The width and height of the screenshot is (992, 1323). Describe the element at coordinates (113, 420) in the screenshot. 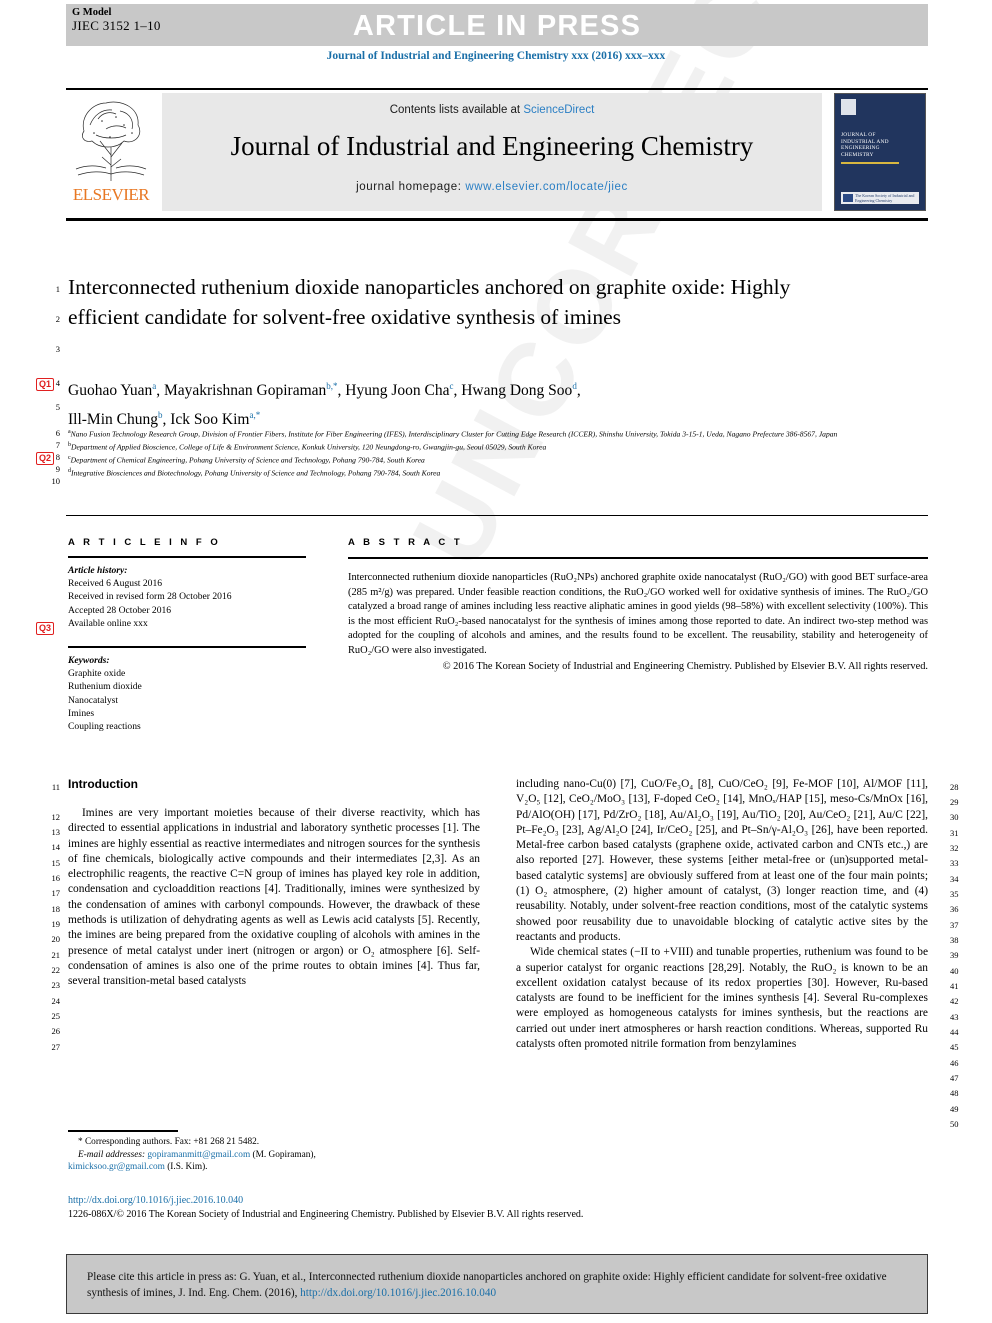

I see `author-name: Ill-Min Chung` at that location.